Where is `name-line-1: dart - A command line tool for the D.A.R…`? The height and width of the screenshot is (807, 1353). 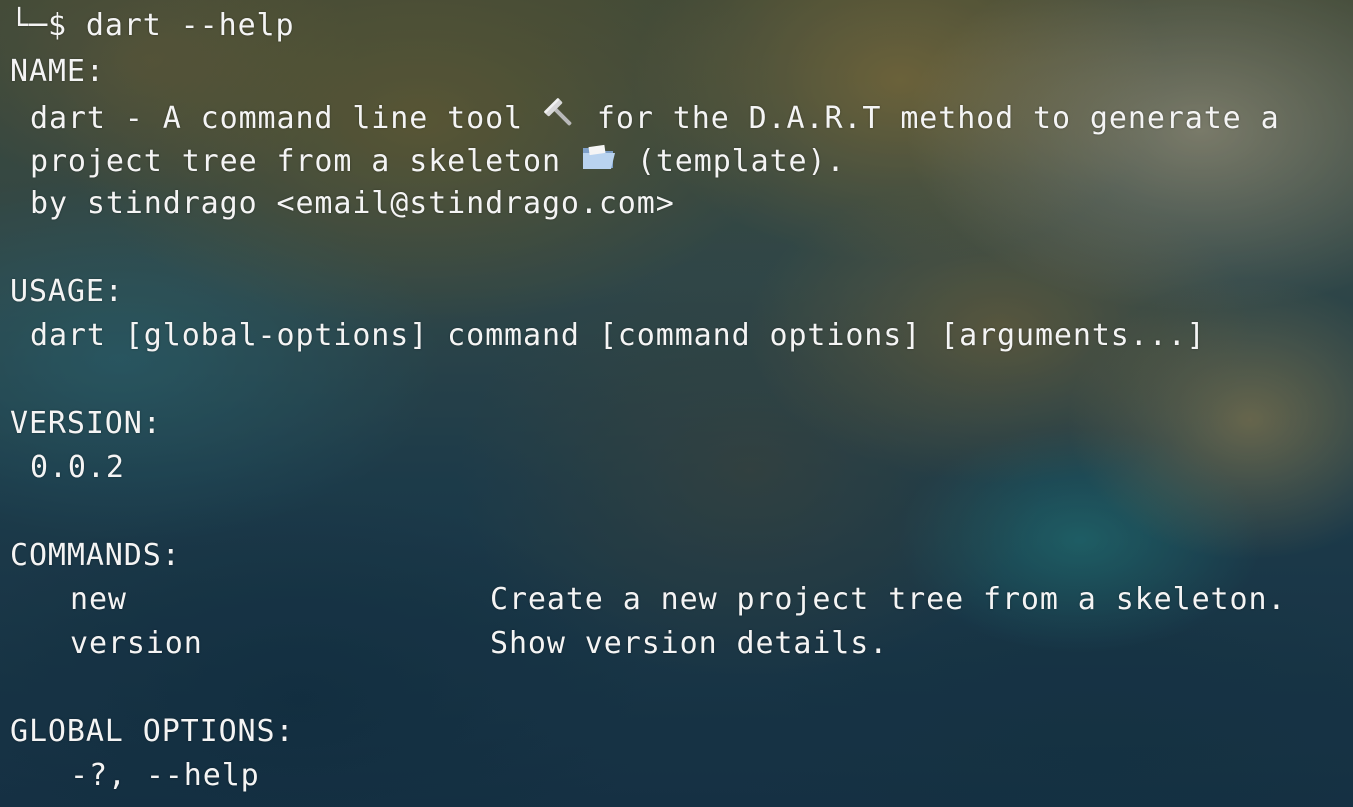
name-line-1: dart - A command line tool for the D.A.R… is located at coordinates (655, 119).